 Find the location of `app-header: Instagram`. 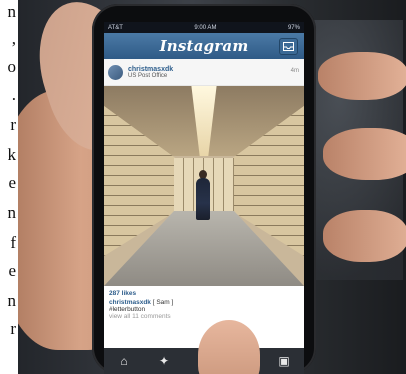

app-header: Instagram is located at coordinates (204, 46).